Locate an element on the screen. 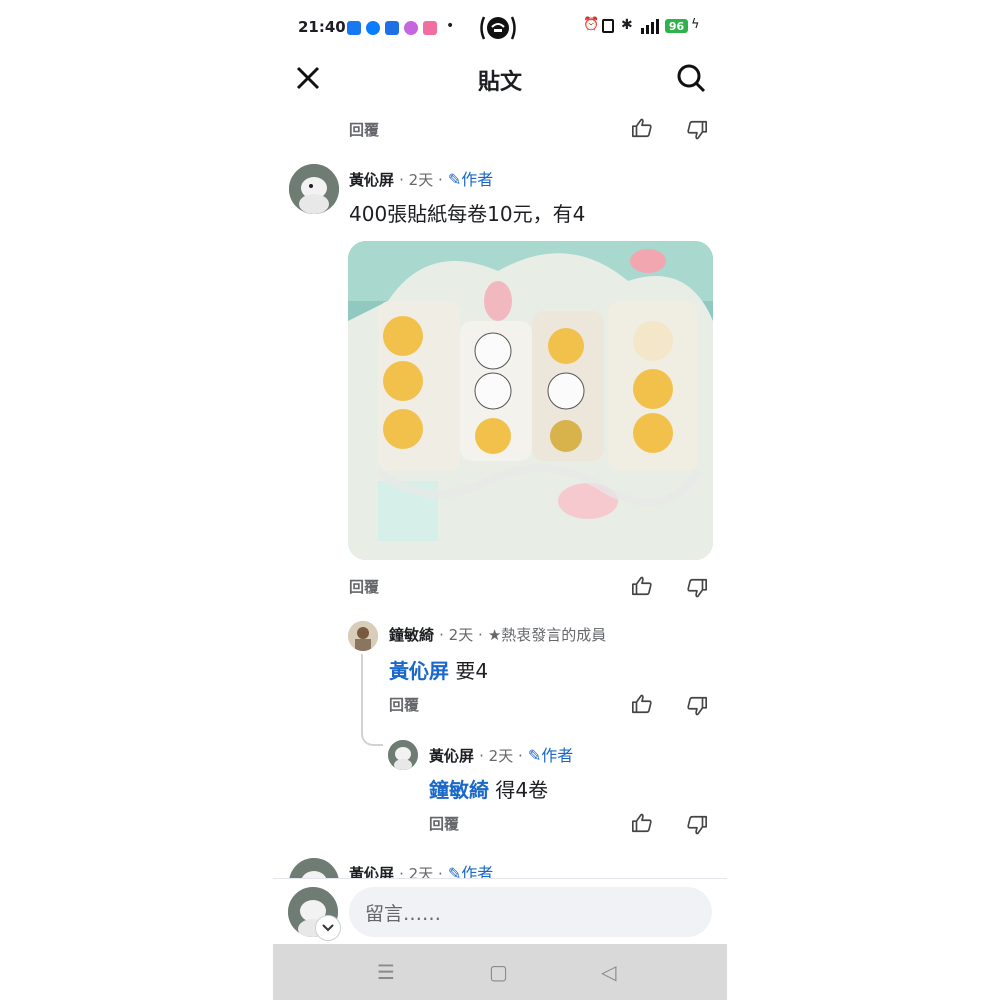 The image size is (1000, 1000). messenger-notification-icon is located at coordinates (373, 28).